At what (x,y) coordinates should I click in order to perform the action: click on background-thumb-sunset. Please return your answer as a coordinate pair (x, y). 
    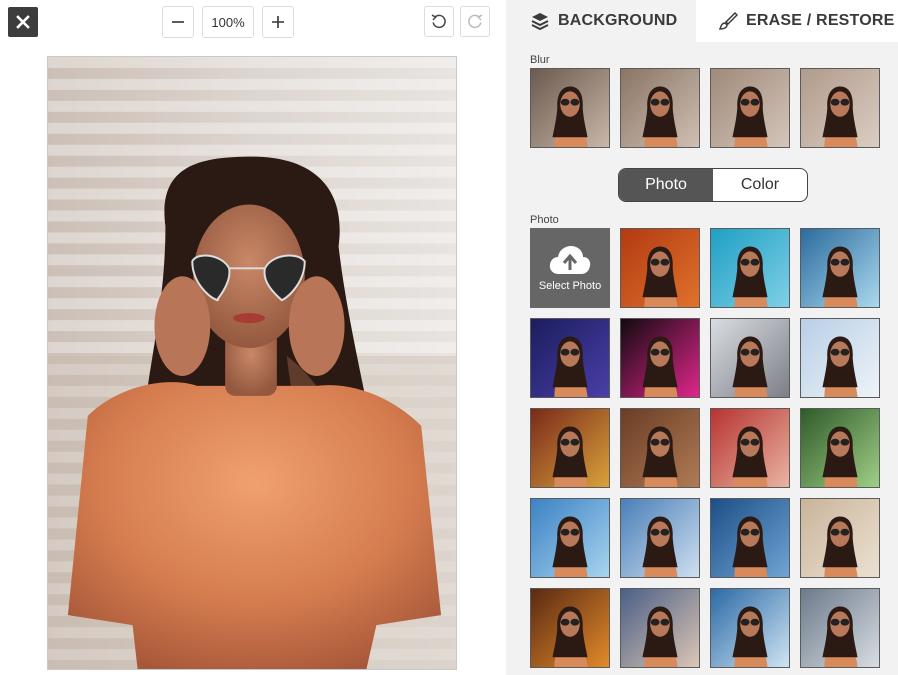
    Looking at the image, I should click on (570, 628).